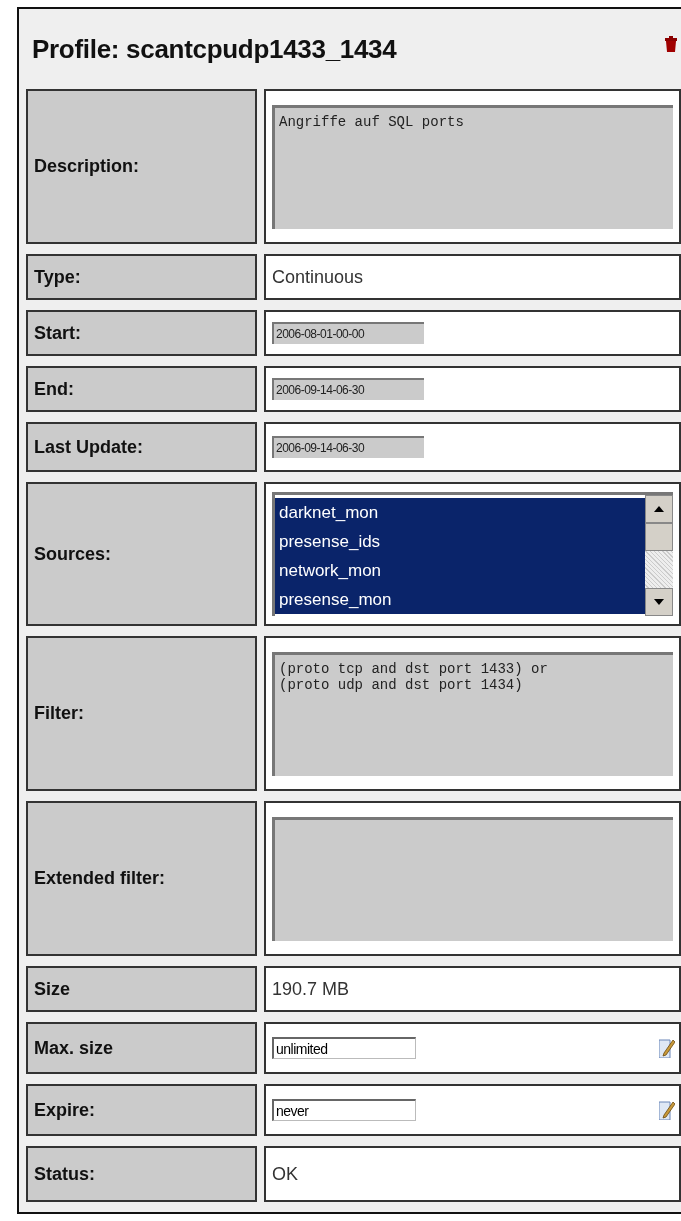 The height and width of the screenshot is (1221, 681). Describe the element at coordinates (141, 333) in the screenshot. I see `field-label: Start:` at that location.